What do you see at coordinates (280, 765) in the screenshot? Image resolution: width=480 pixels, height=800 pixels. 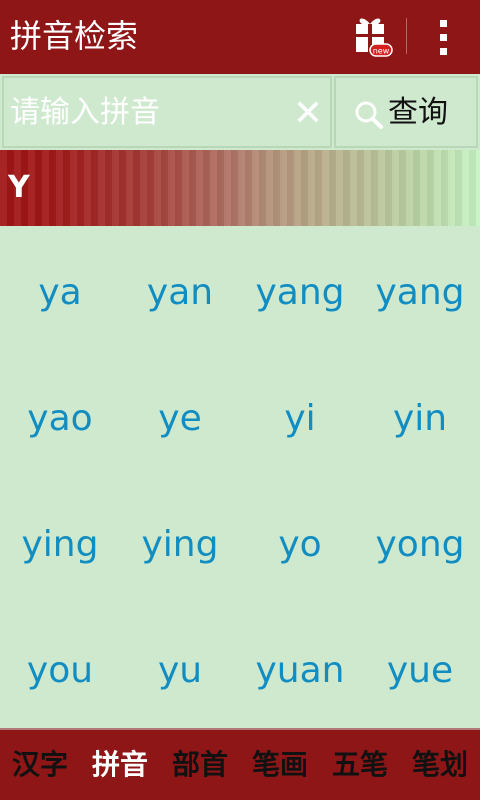 I see `tab-bihua: 笔画` at bounding box center [280, 765].